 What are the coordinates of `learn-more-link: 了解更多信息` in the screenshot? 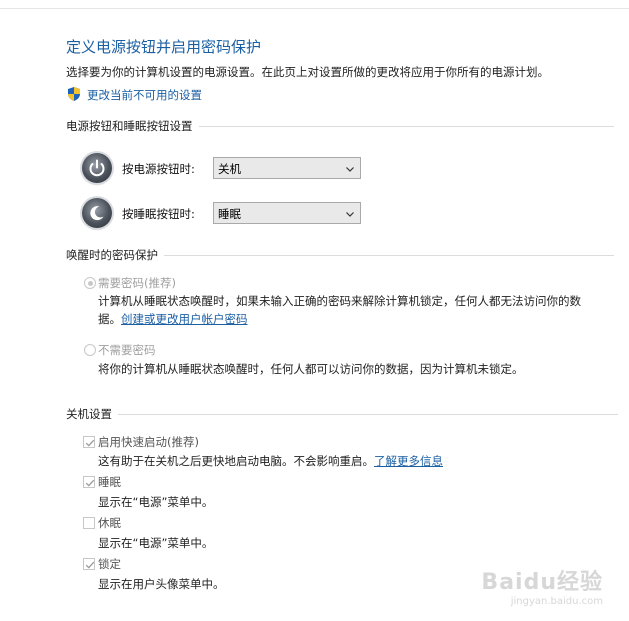 It's located at (408, 461).